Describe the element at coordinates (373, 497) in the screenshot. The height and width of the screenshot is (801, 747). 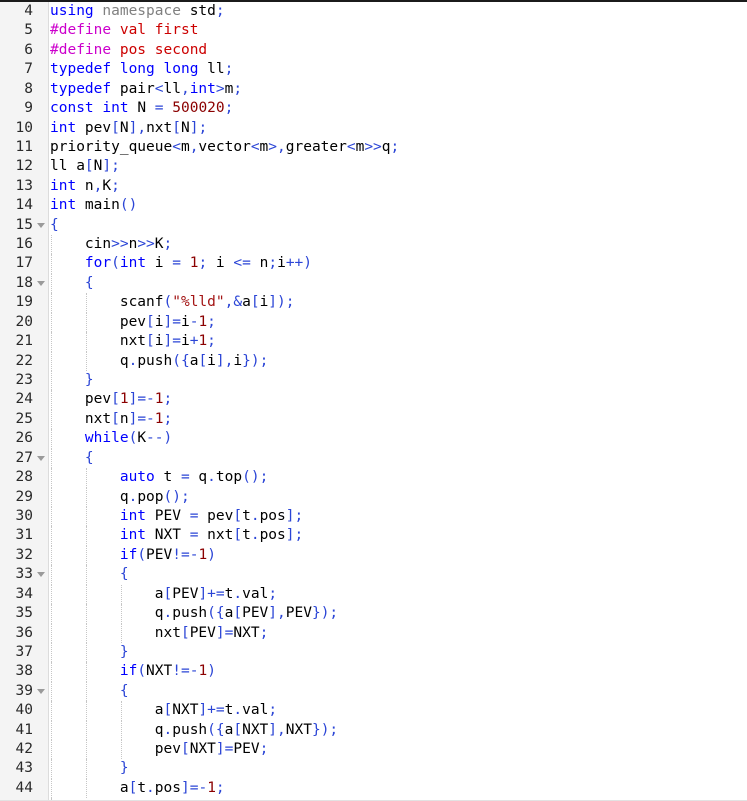
I see `code-line: 29 q.pop();` at that location.